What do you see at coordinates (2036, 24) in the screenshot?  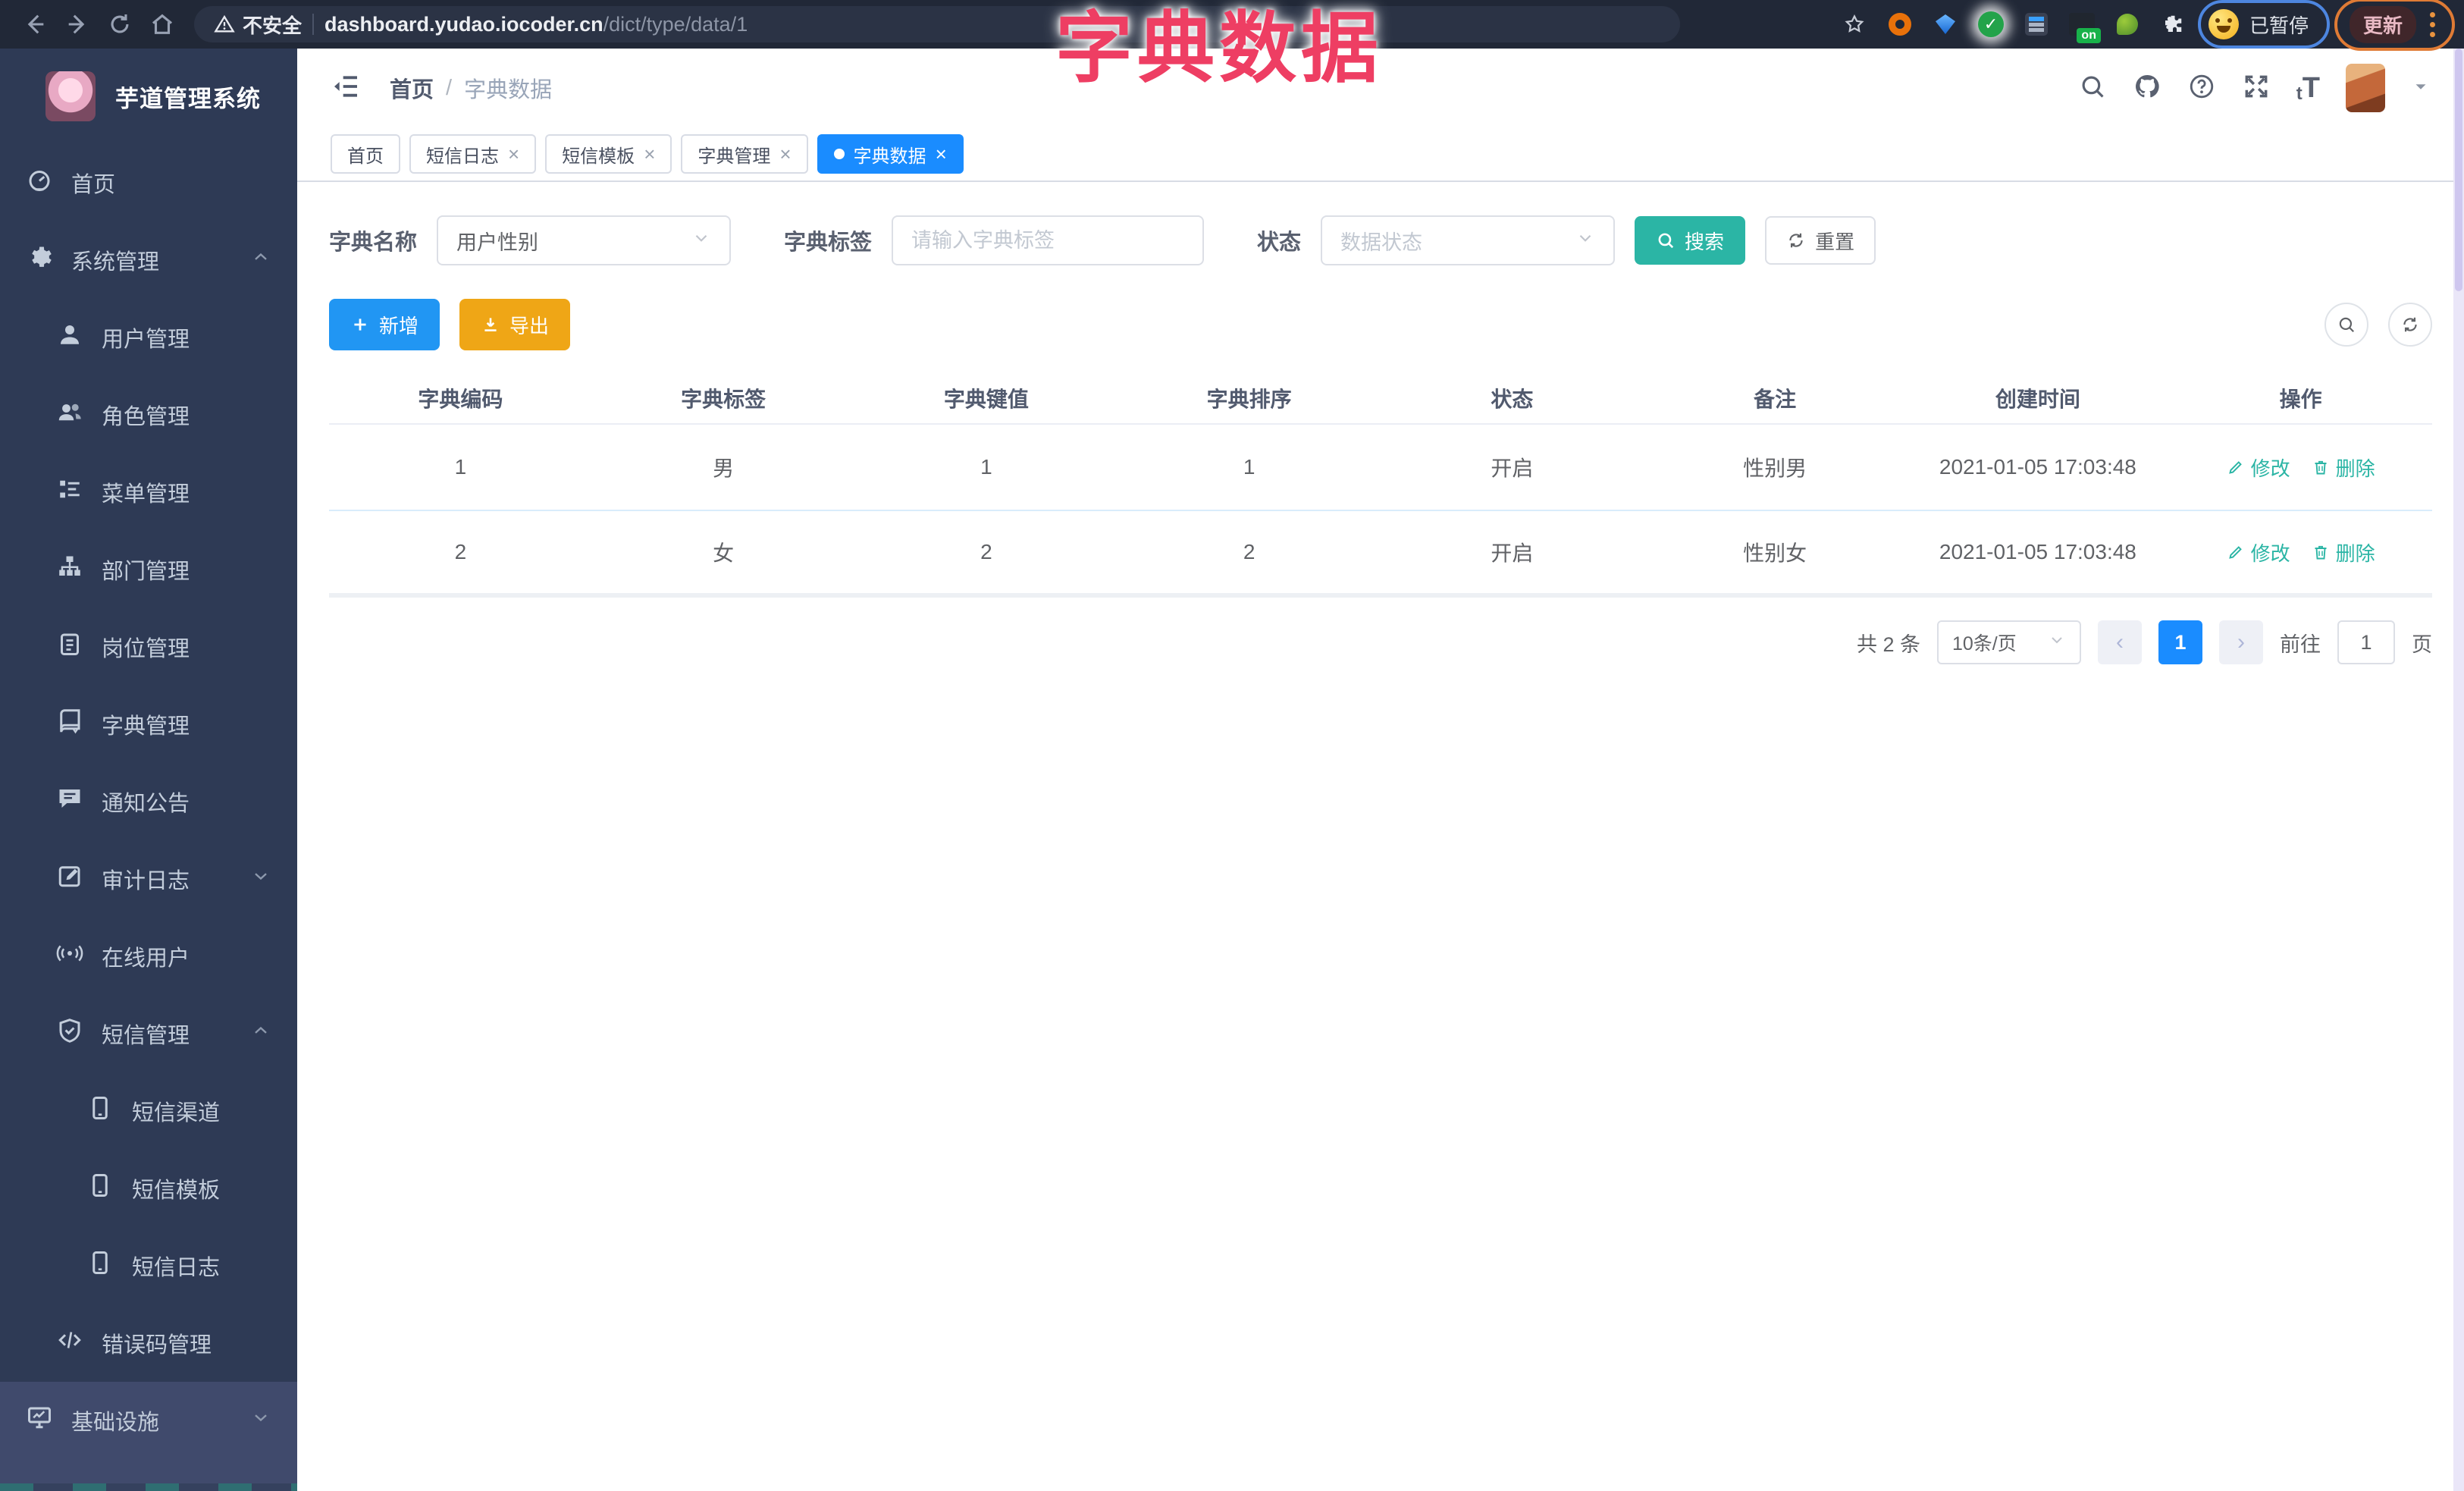 I see `extension-list-icon` at bounding box center [2036, 24].